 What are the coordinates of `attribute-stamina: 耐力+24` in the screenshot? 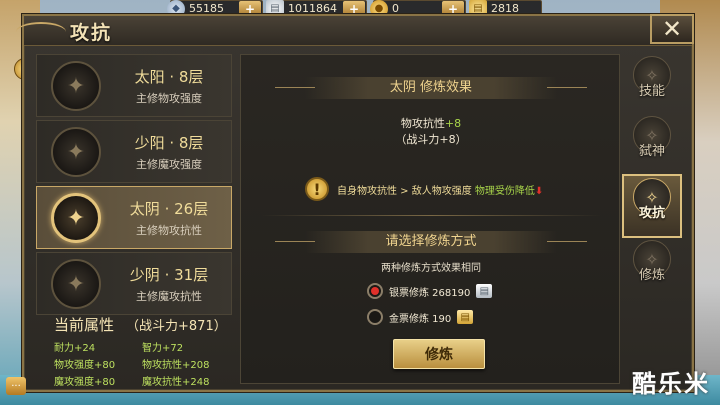 It's located at (75, 348).